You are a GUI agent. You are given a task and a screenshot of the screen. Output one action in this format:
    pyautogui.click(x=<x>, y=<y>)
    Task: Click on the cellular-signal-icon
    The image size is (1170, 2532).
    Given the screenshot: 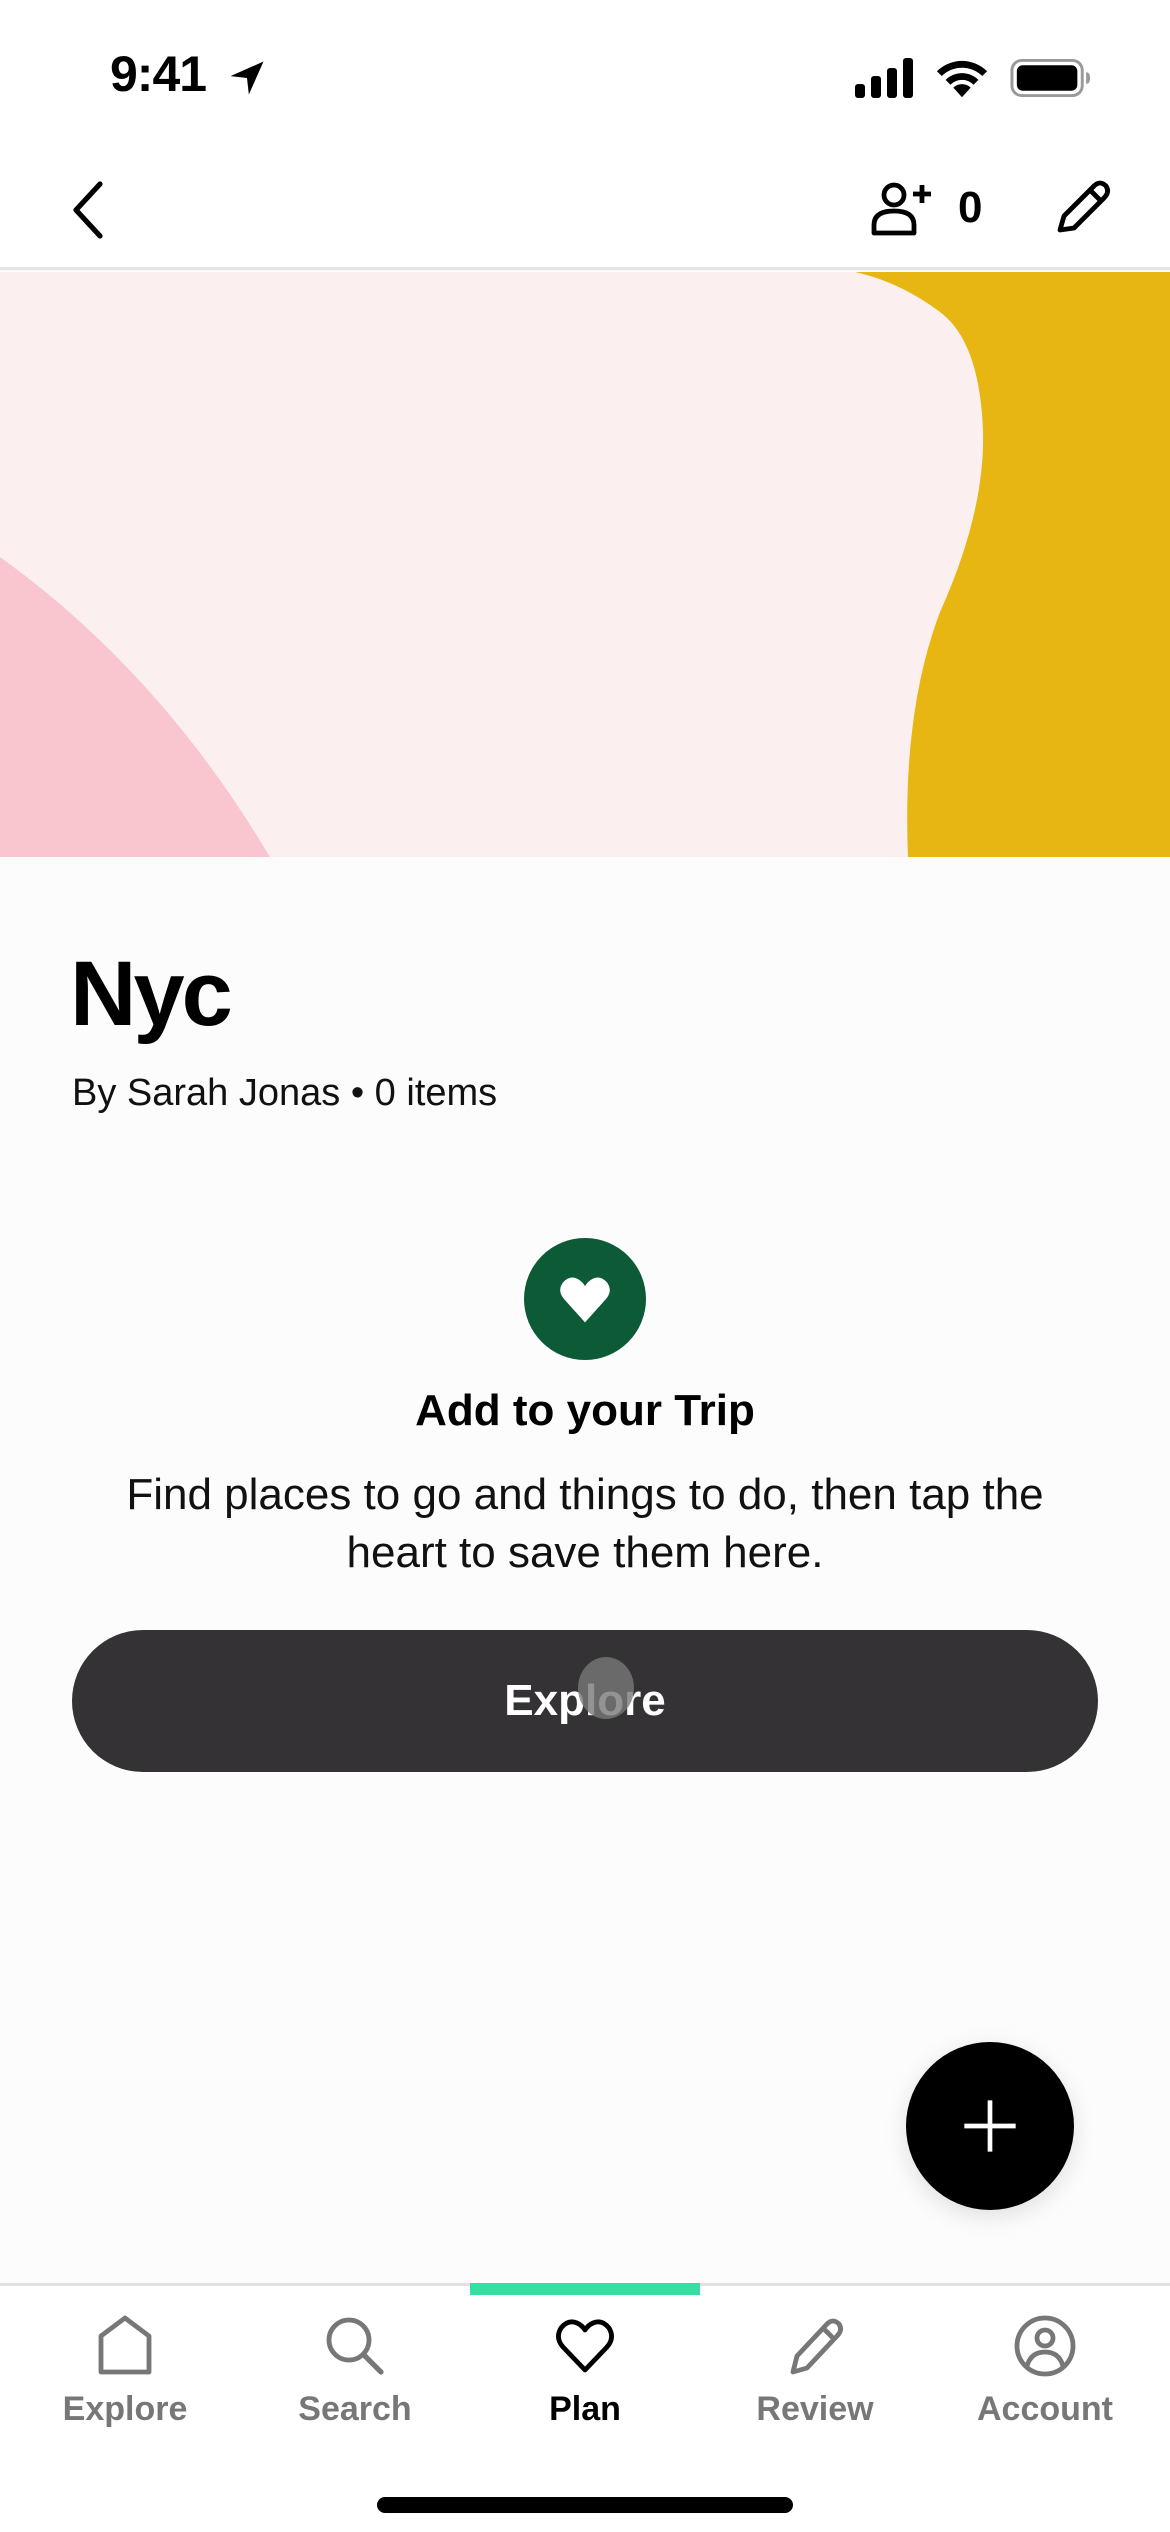 What is the action you would take?
    pyautogui.click(x=884, y=78)
    